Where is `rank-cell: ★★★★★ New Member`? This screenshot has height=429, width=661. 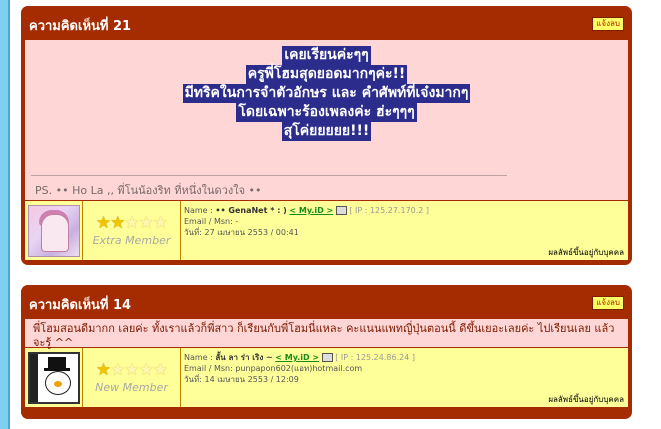 rank-cell: ★★★★★ New Member is located at coordinates (132, 377).